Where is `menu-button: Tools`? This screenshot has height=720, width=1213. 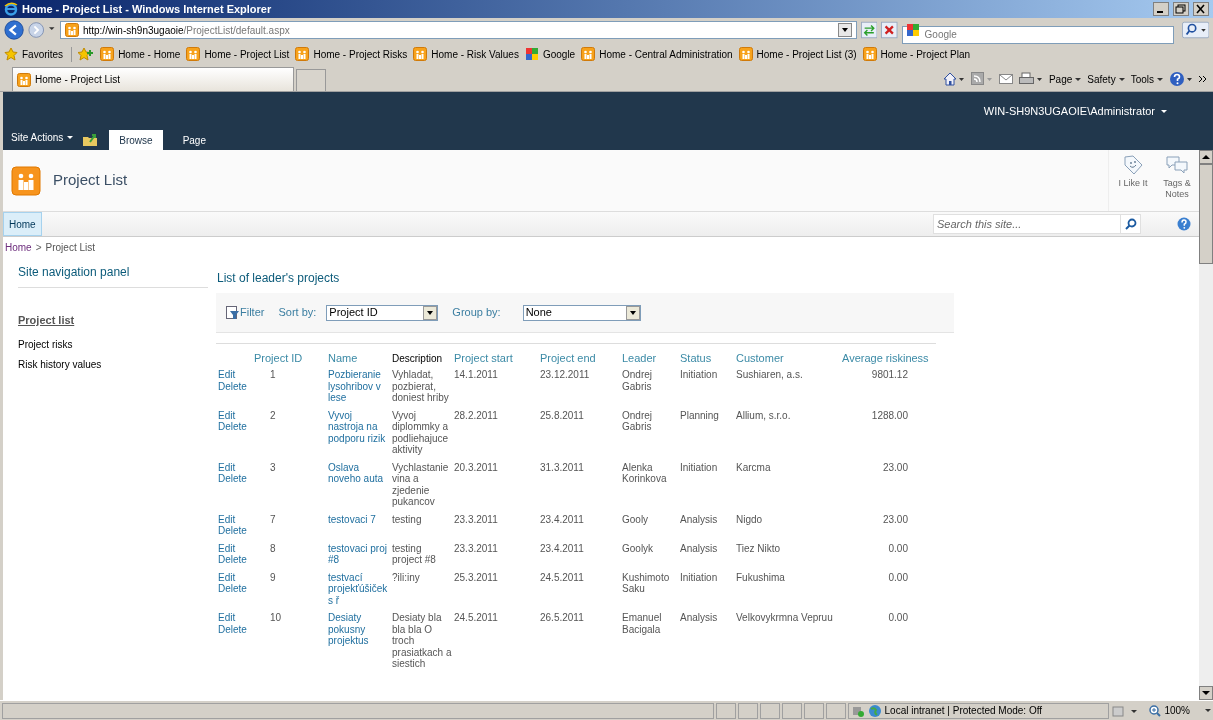
menu-button: Tools is located at coordinates (1146, 79).